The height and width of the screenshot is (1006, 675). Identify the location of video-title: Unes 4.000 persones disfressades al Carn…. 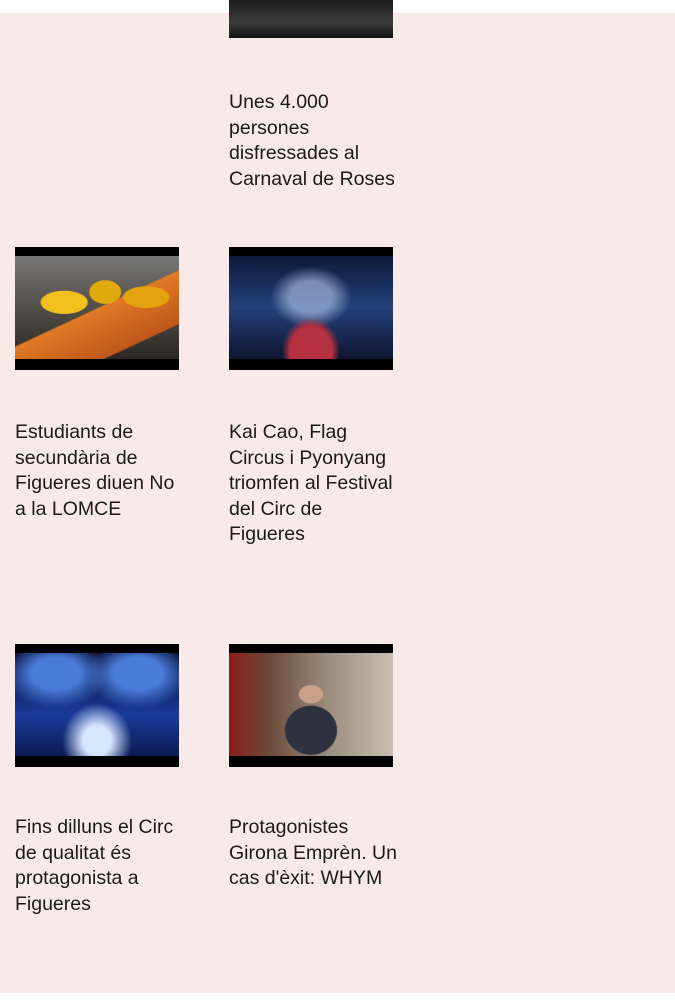
(313, 141).